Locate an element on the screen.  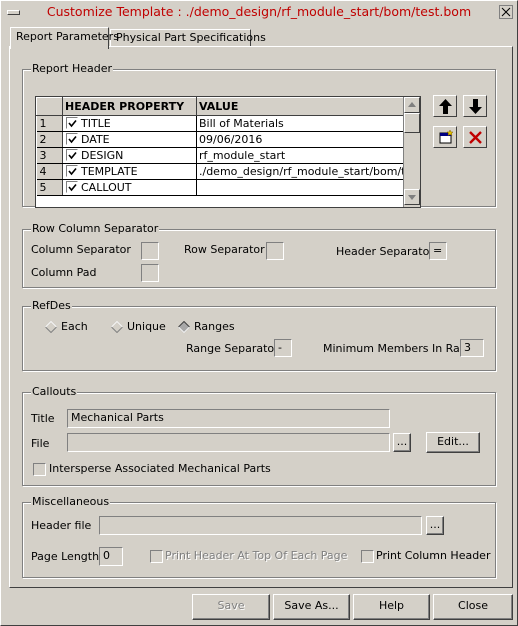
scroll-thumb is located at coordinates (412, 123).